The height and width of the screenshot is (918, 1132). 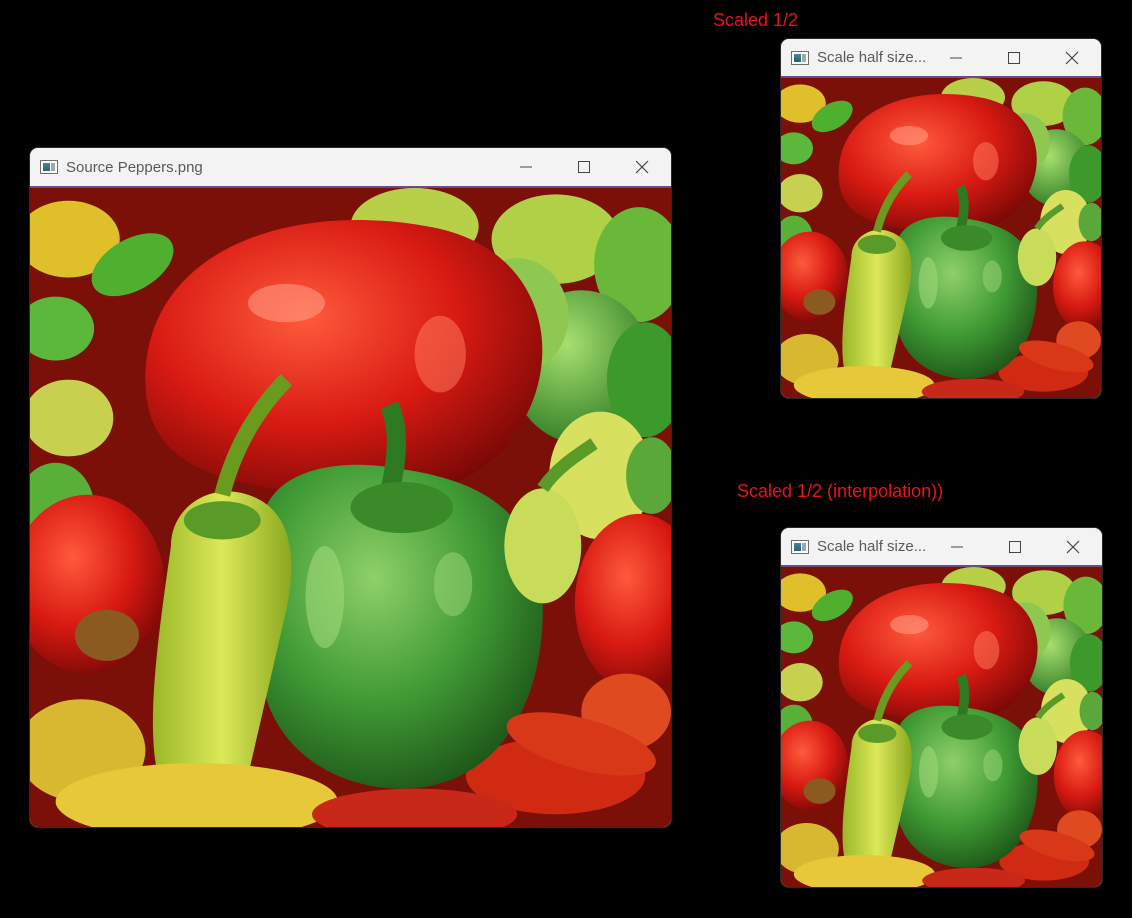 What do you see at coordinates (840, 491) in the screenshot?
I see `caption-scaled-half-interpolation: Scaled 1/2 (interpolation))` at bounding box center [840, 491].